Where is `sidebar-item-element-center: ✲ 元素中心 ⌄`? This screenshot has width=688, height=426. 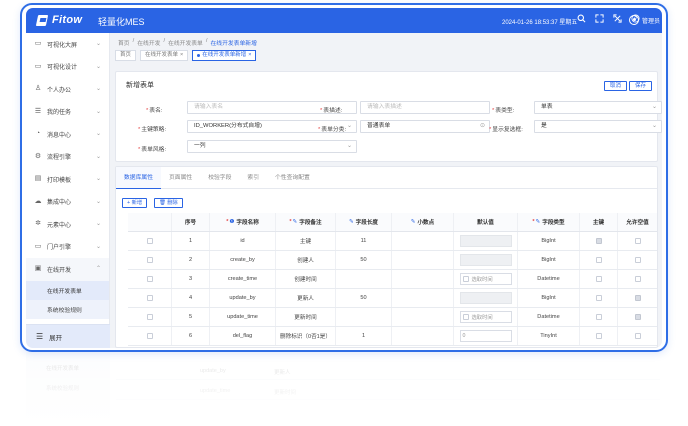
sidebar-item-element-center: ✲ 元素中心 ⌄ is located at coordinates (67, 224).